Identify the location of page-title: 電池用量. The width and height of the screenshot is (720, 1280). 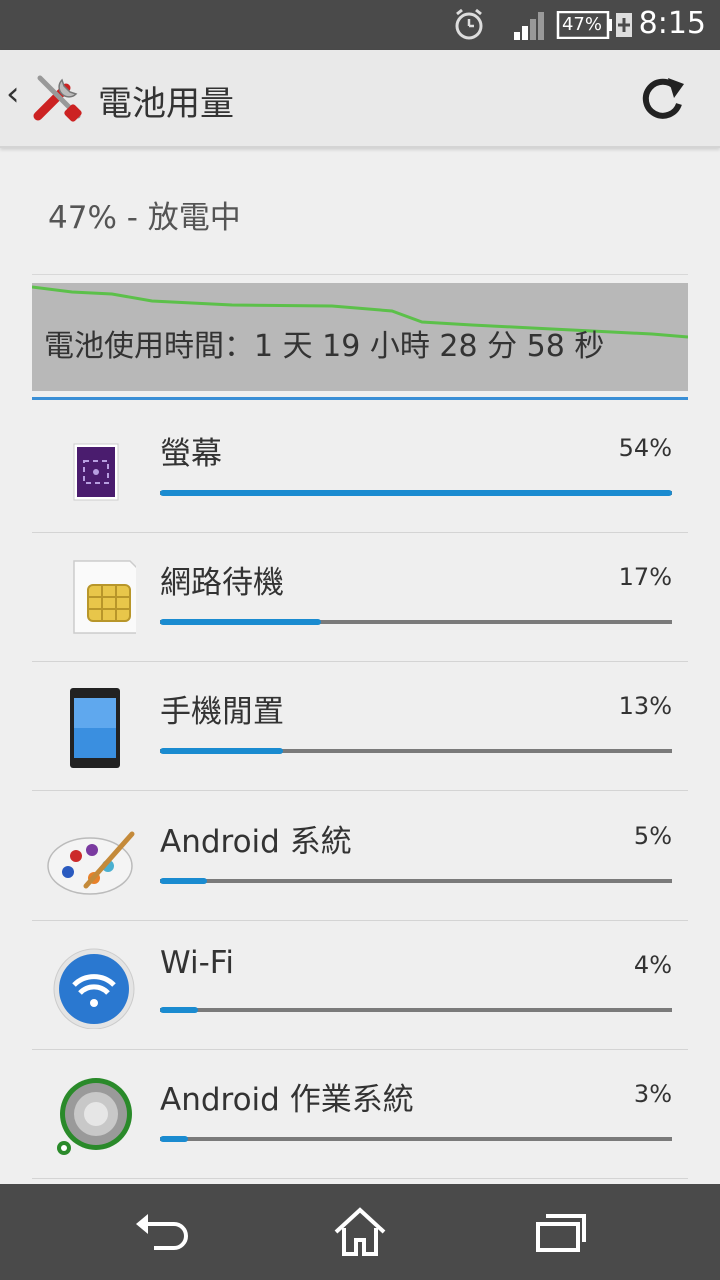
(166, 104).